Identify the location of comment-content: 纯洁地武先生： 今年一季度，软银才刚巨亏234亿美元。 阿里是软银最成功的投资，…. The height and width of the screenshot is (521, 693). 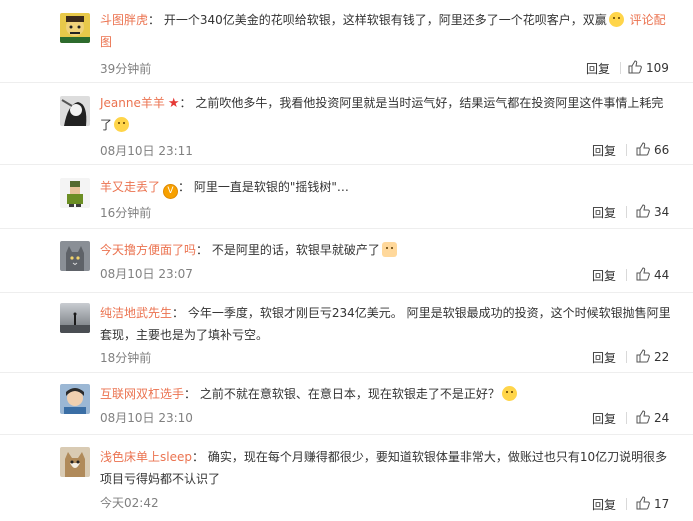
(385, 324).